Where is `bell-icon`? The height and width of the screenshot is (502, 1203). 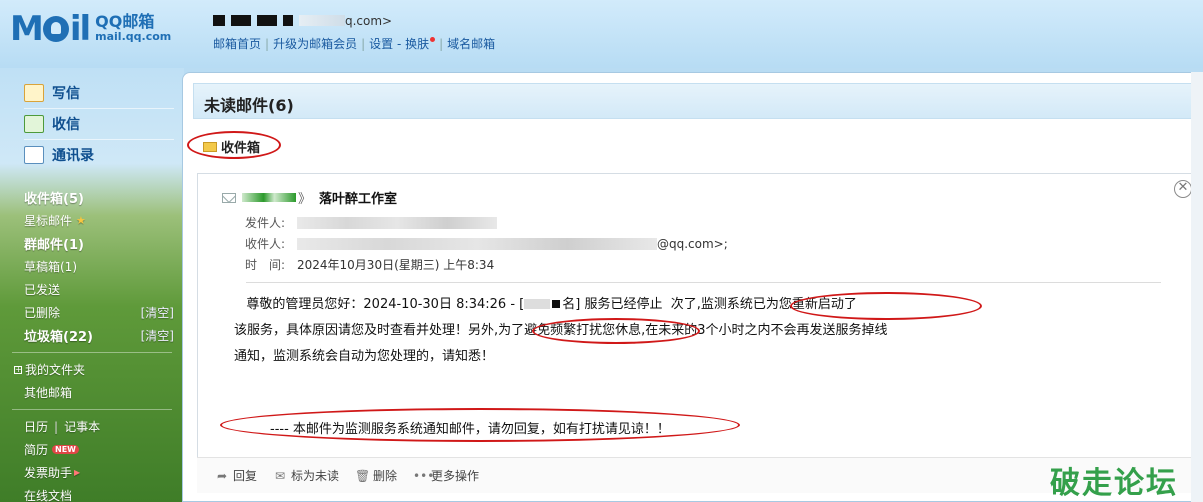 bell-icon is located at coordinates (55, 29).